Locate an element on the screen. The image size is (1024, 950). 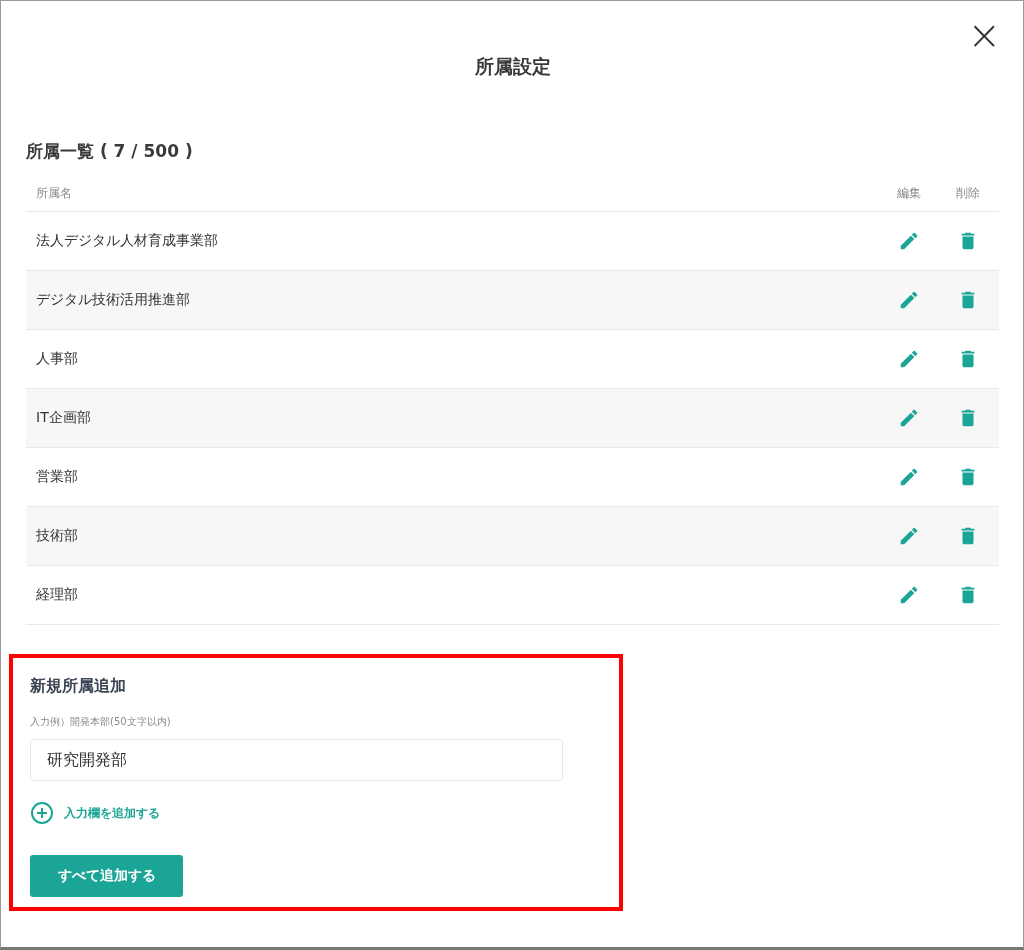
department-name: 人事部 is located at coordinates (57, 359).